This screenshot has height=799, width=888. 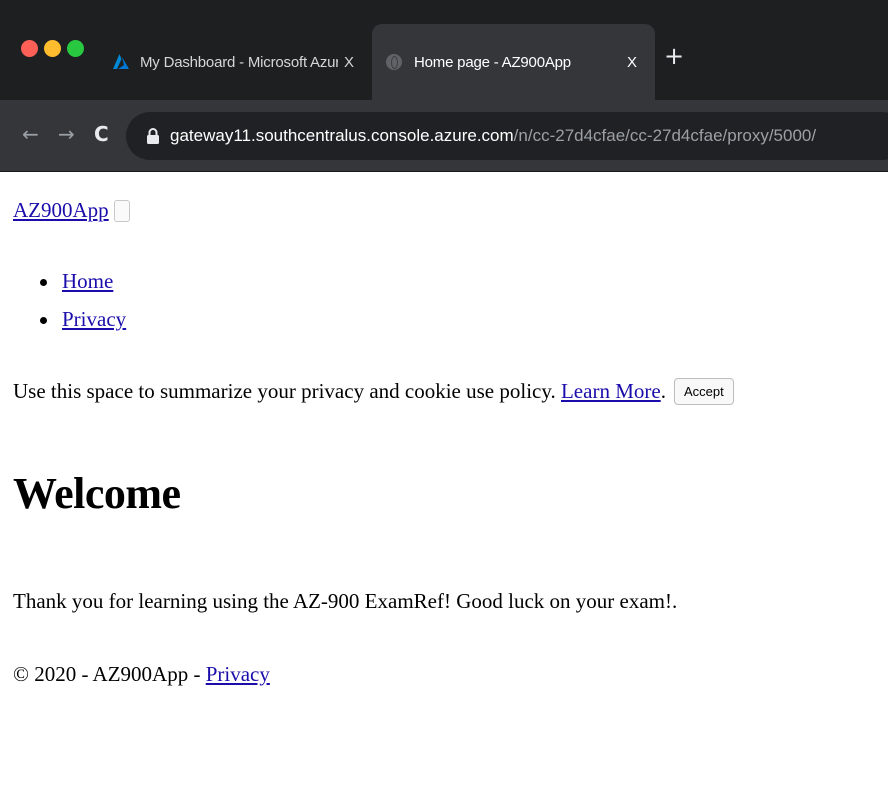 What do you see at coordinates (29, 48) in the screenshot?
I see `window-close-button` at bounding box center [29, 48].